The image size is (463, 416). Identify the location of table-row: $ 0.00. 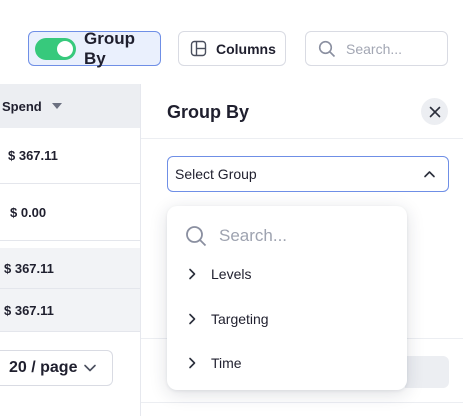
(70, 212).